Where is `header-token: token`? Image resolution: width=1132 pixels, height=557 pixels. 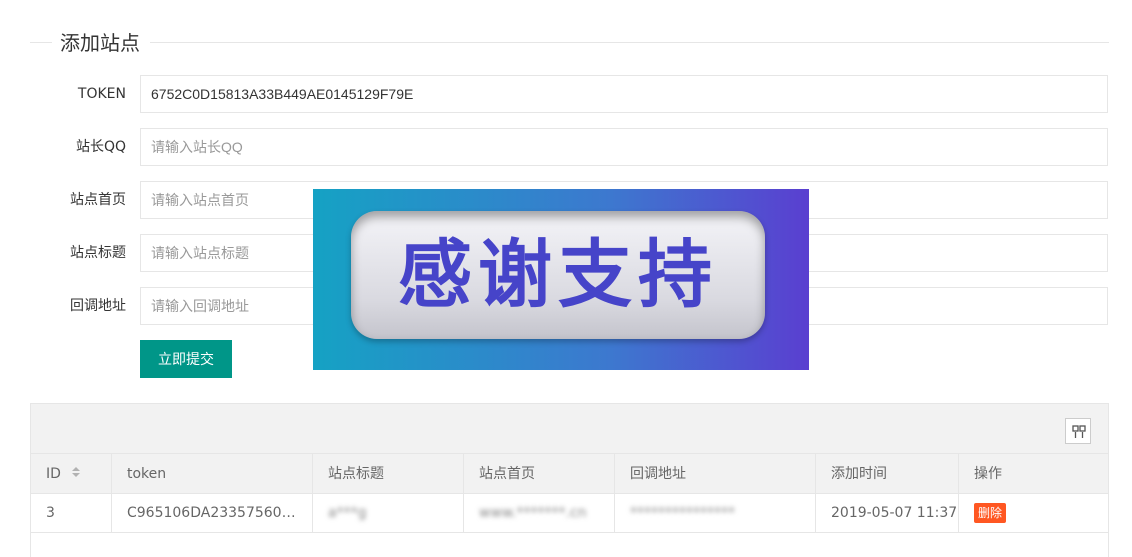 header-token: token is located at coordinates (212, 473).